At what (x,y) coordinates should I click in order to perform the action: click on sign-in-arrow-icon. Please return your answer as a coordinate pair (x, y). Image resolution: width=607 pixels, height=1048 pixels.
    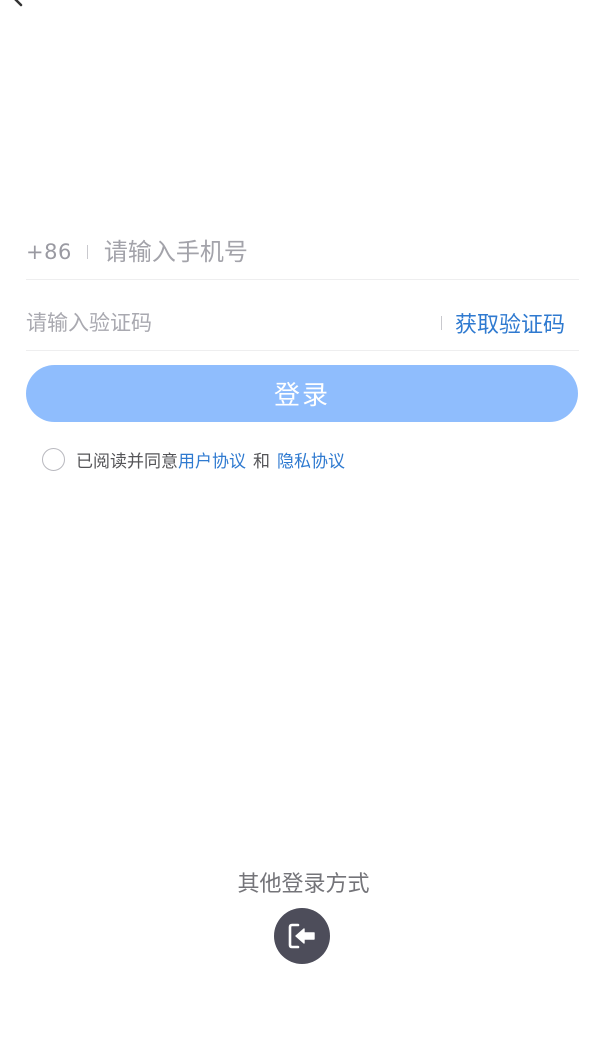
    Looking at the image, I should click on (301, 936).